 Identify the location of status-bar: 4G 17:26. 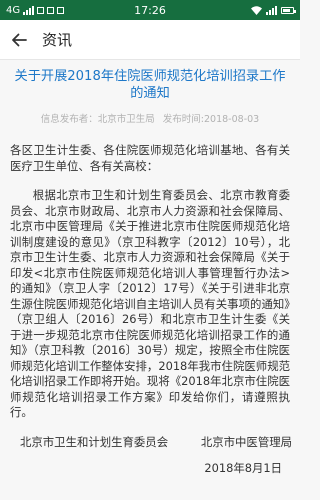
(150, 10).